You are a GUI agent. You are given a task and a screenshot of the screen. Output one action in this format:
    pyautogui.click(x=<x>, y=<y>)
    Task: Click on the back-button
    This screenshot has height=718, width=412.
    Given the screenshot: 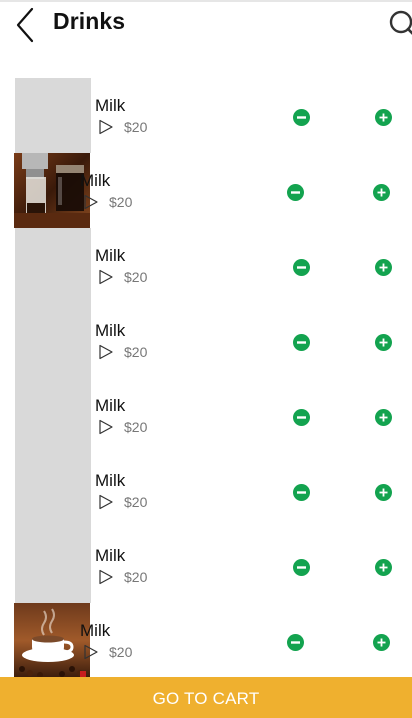 What is the action you would take?
    pyautogui.click(x=25, y=25)
    